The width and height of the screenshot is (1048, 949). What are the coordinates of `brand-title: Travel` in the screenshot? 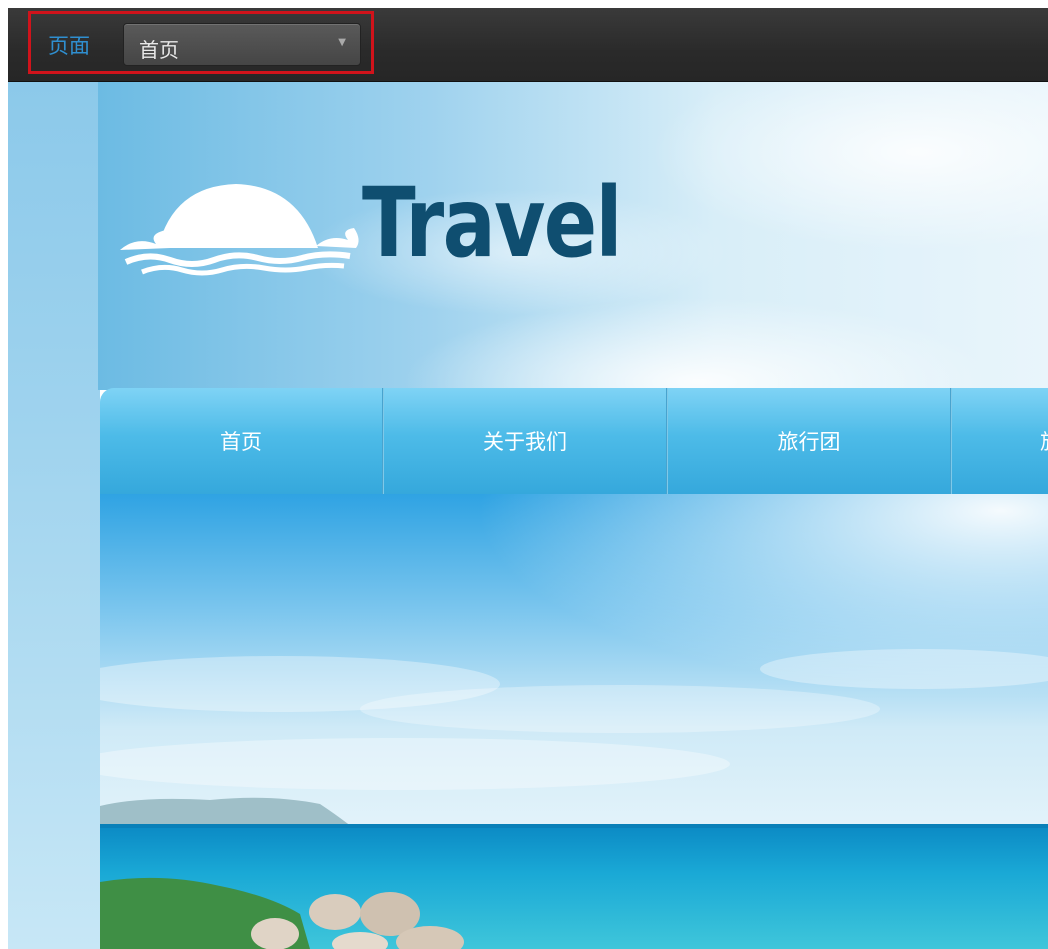 It's located at (492, 223).